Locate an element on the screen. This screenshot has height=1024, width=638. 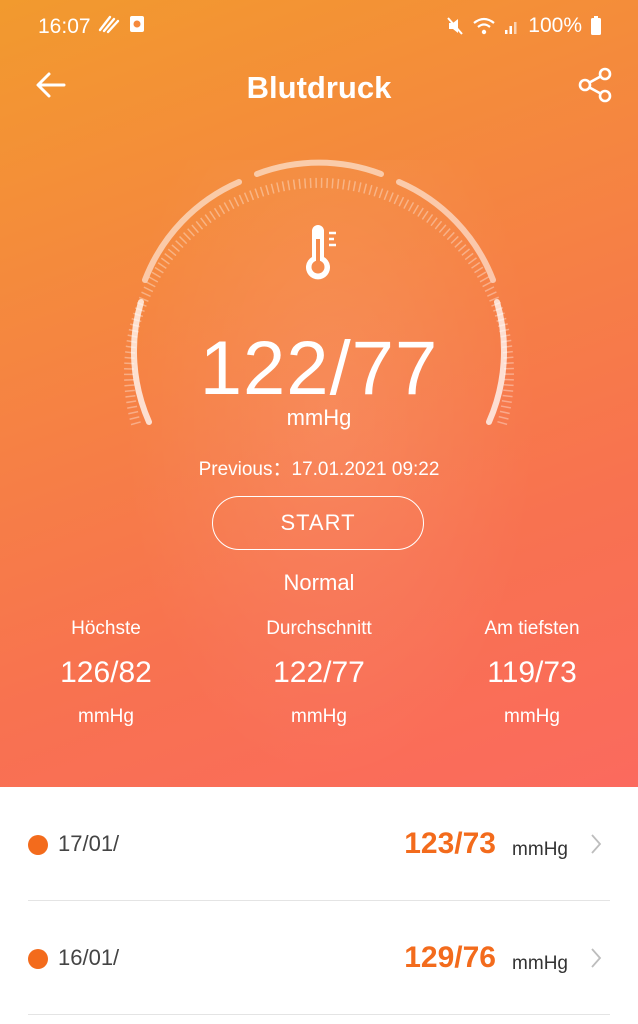
stat-value: 122/77 is located at coordinates (319, 672).